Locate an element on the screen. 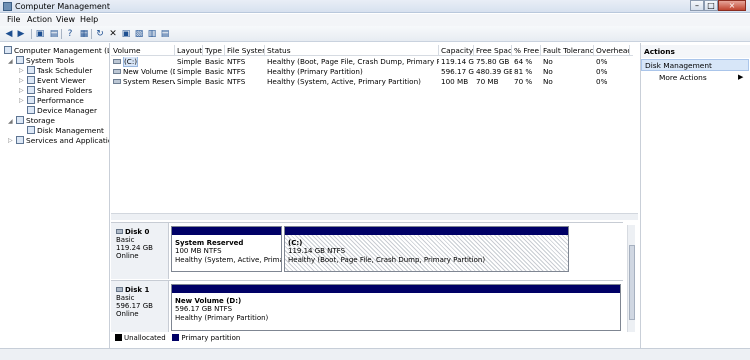 The image size is (750, 360). folder-icon: ▧ is located at coordinates (139, 34).